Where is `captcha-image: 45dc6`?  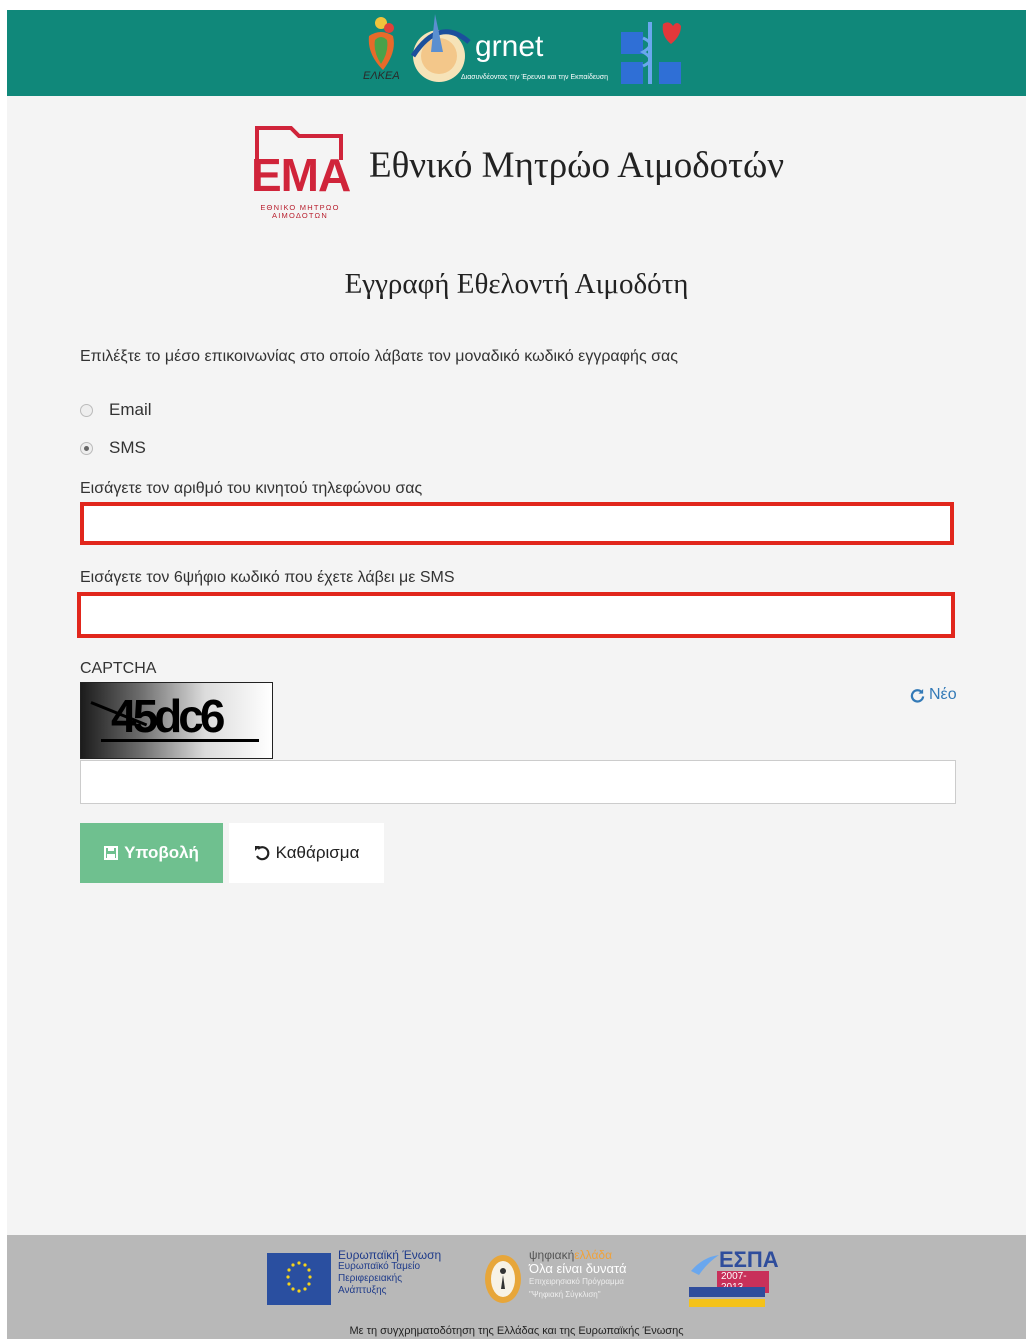
captcha-image: 45dc6 is located at coordinates (176, 720).